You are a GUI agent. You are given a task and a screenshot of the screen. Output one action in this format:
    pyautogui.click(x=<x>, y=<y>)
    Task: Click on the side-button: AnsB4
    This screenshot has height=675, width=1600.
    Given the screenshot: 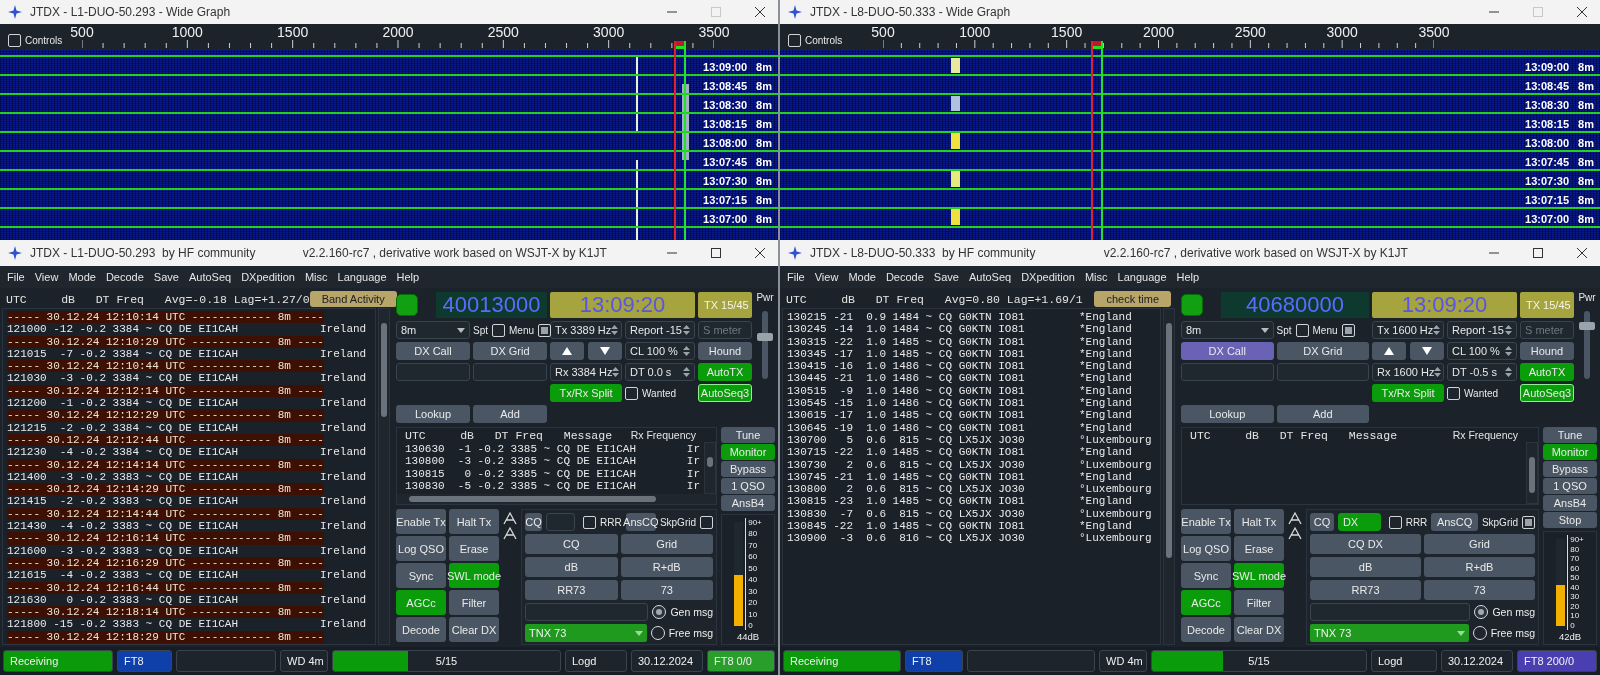 What is the action you would take?
    pyautogui.click(x=1570, y=503)
    